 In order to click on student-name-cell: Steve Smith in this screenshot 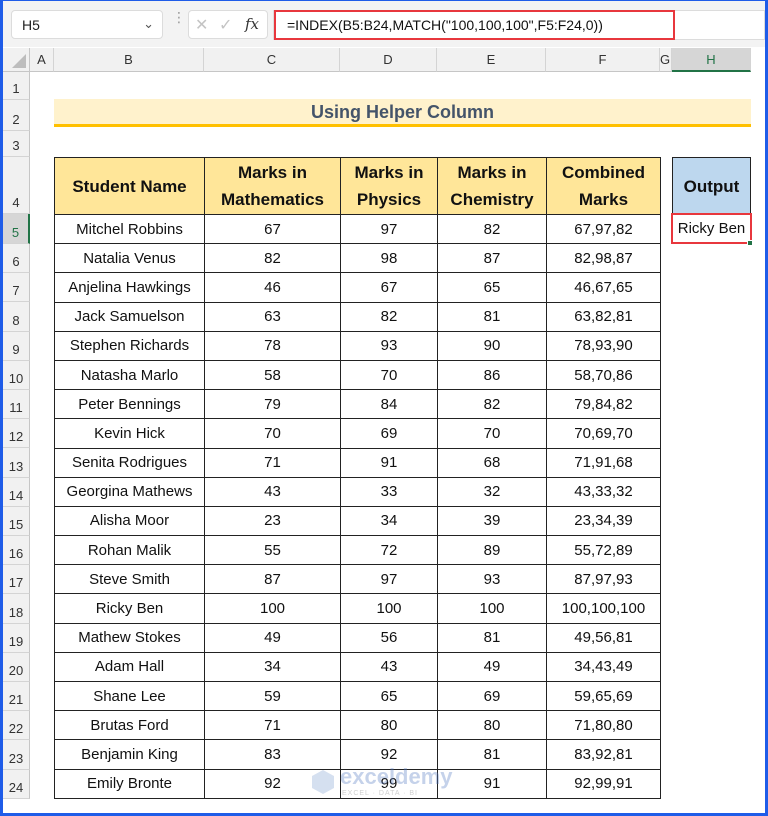, I will do `click(129, 579)`.